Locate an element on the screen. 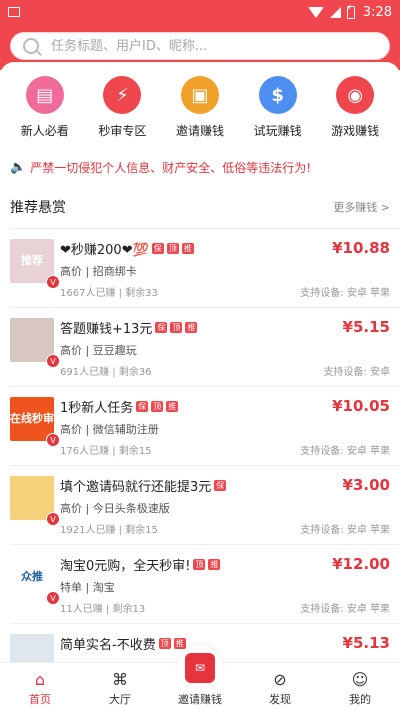 This screenshot has height=711, width=400. grid-icon: ⌘ is located at coordinates (120, 679).